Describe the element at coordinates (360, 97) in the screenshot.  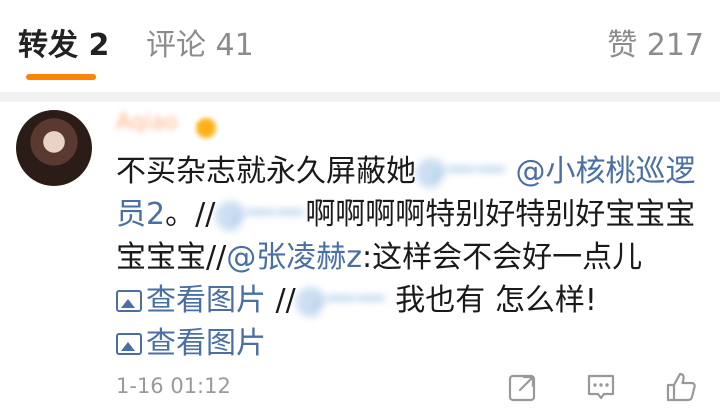
I see `separator` at that location.